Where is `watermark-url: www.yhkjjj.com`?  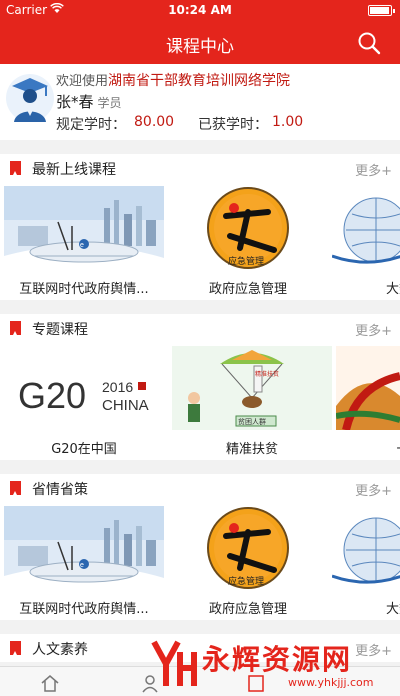
watermark-url: www.yhkjjj.com is located at coordinates (331, 682).